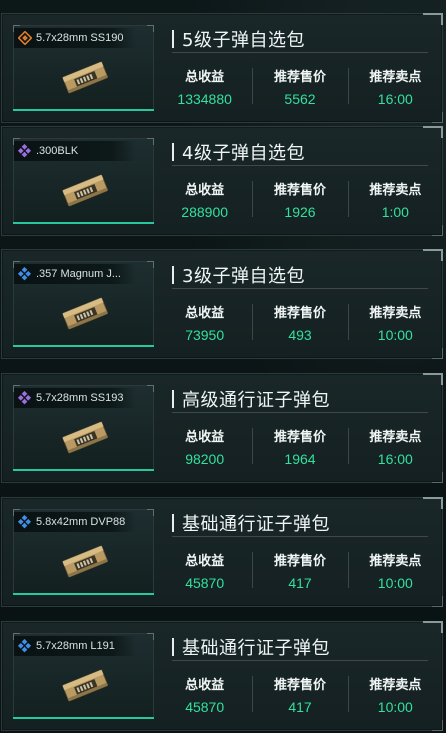 This screenshot has width=446, height=733. I want to click on pack-stats: 总收益 98200 推荐售价 1964 推荐卖点 16:00, so click(300, 446).